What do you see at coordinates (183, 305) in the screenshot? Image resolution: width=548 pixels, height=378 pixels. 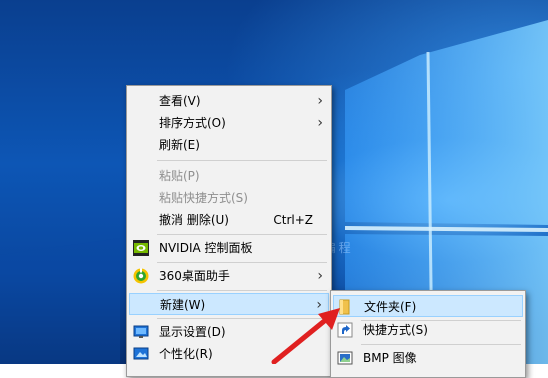 I see `menu-item-new-label: 新建(W)` at bounding box center [183, 305].